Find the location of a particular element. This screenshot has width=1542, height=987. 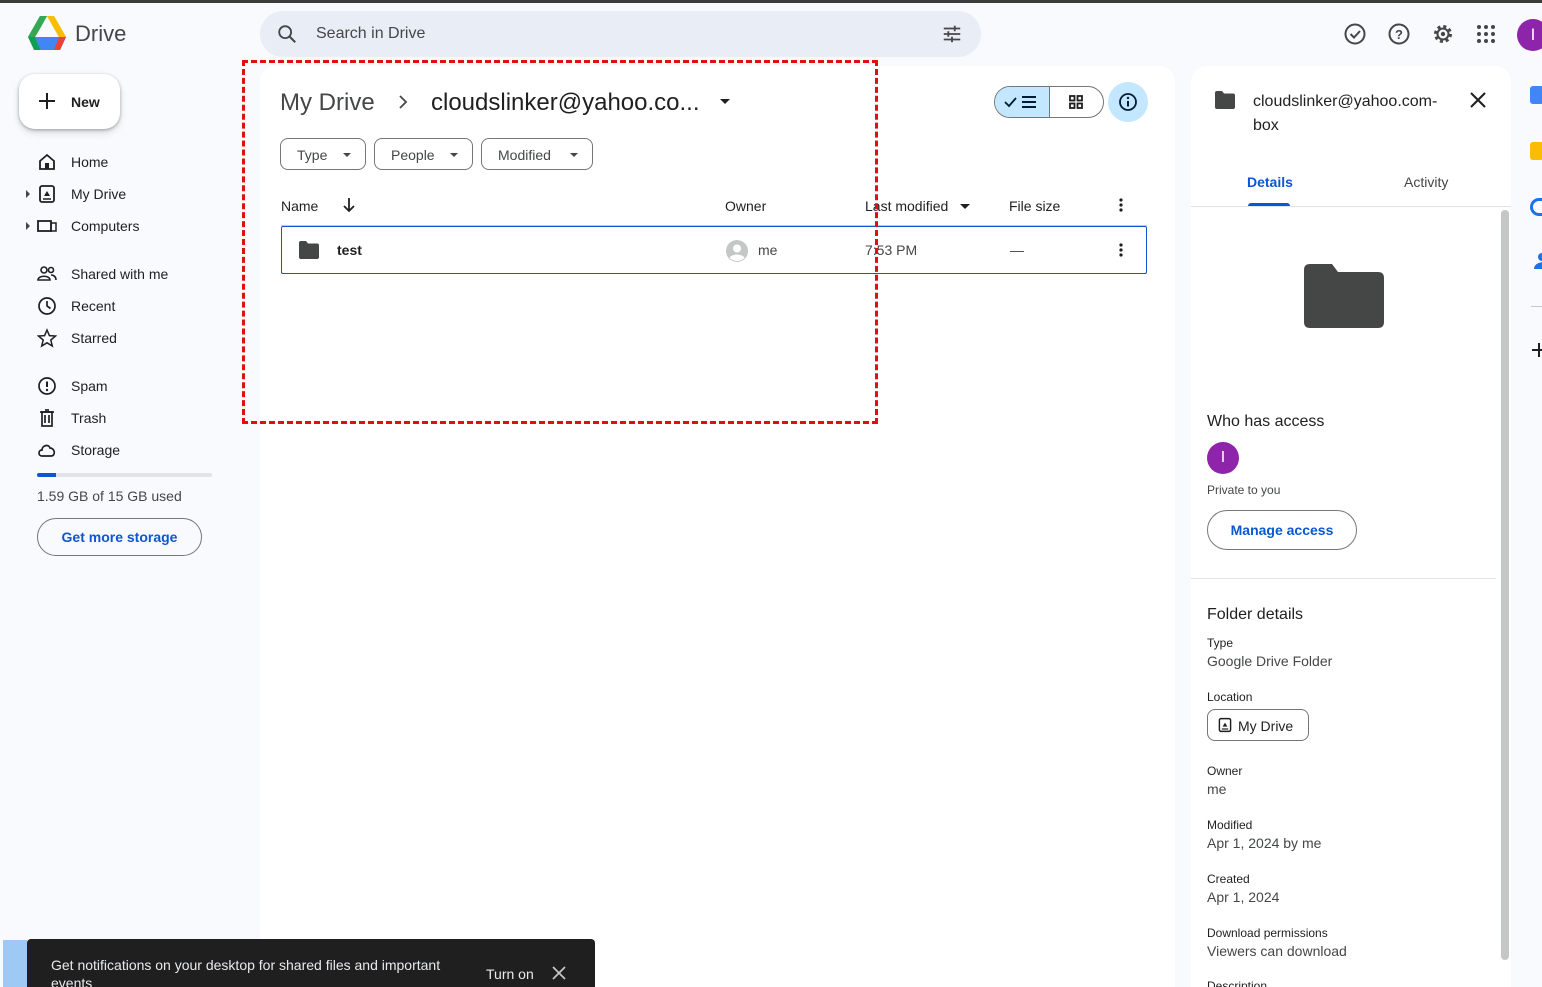

spam-icon is located at coordinates (47, 386).